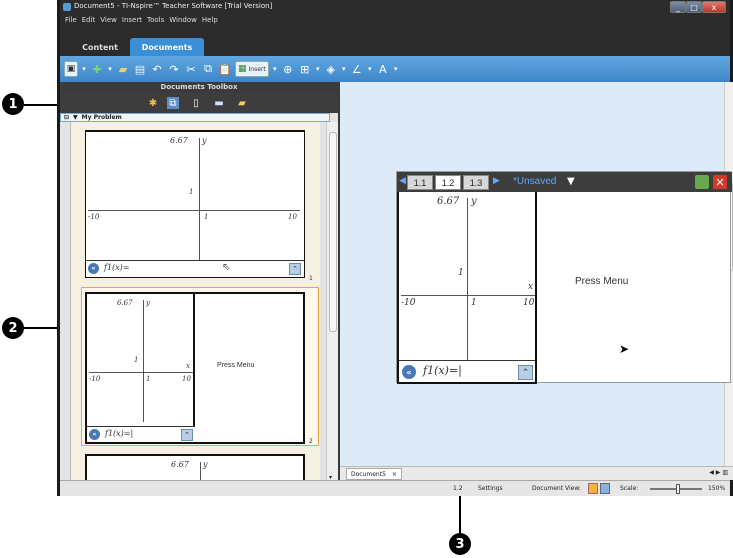  I want to click on tools-icon: ✱, so click(153, 103).